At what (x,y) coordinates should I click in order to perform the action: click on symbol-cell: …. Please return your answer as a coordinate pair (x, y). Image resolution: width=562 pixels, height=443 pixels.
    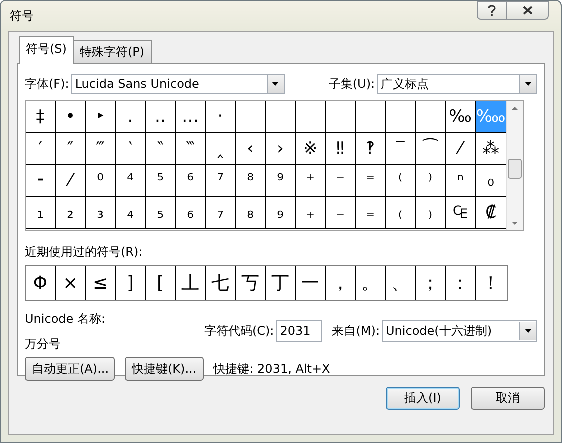
    Looking at the image, I should click on (191, 117).